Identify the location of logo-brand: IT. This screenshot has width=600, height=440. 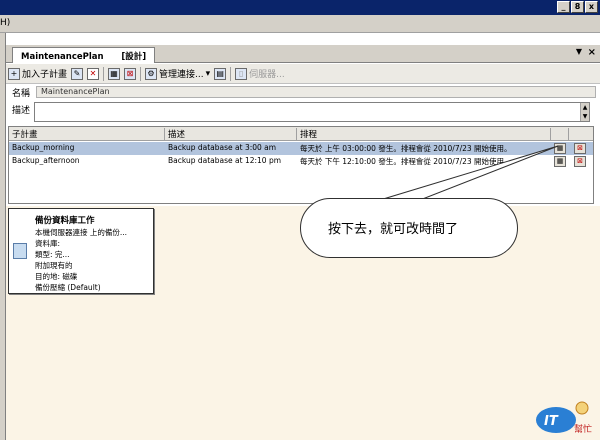
(551, 421).